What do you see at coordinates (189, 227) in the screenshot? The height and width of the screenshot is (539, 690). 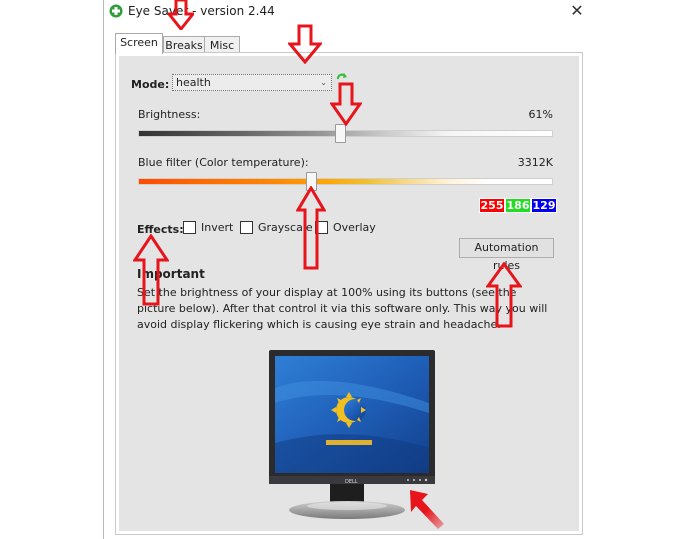 I see `invert-checkbox` at bounding box center [189, 227].